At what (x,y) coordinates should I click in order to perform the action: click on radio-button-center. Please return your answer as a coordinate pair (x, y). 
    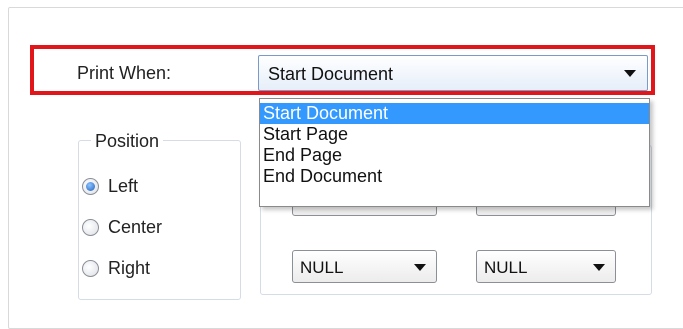
    Looking at the image, I should click on (90, 227).